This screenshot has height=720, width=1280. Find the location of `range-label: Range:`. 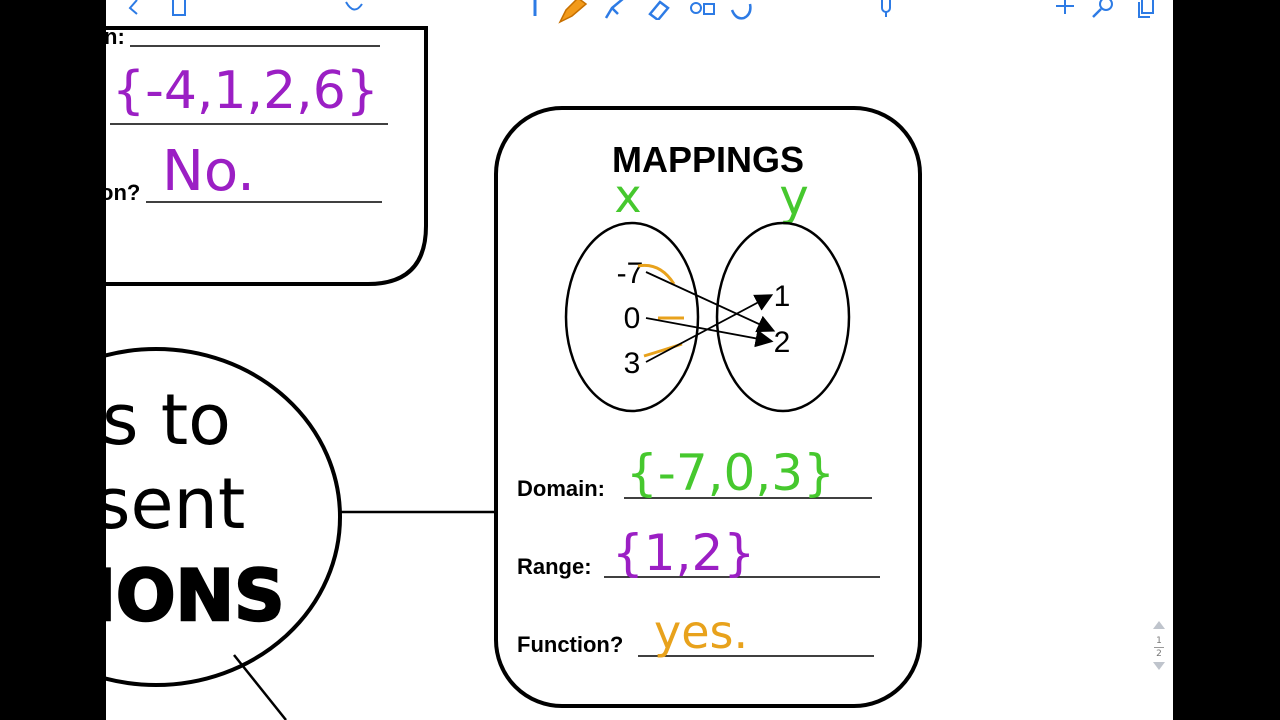

range-label: Range: is located at coordinates (554, 566).